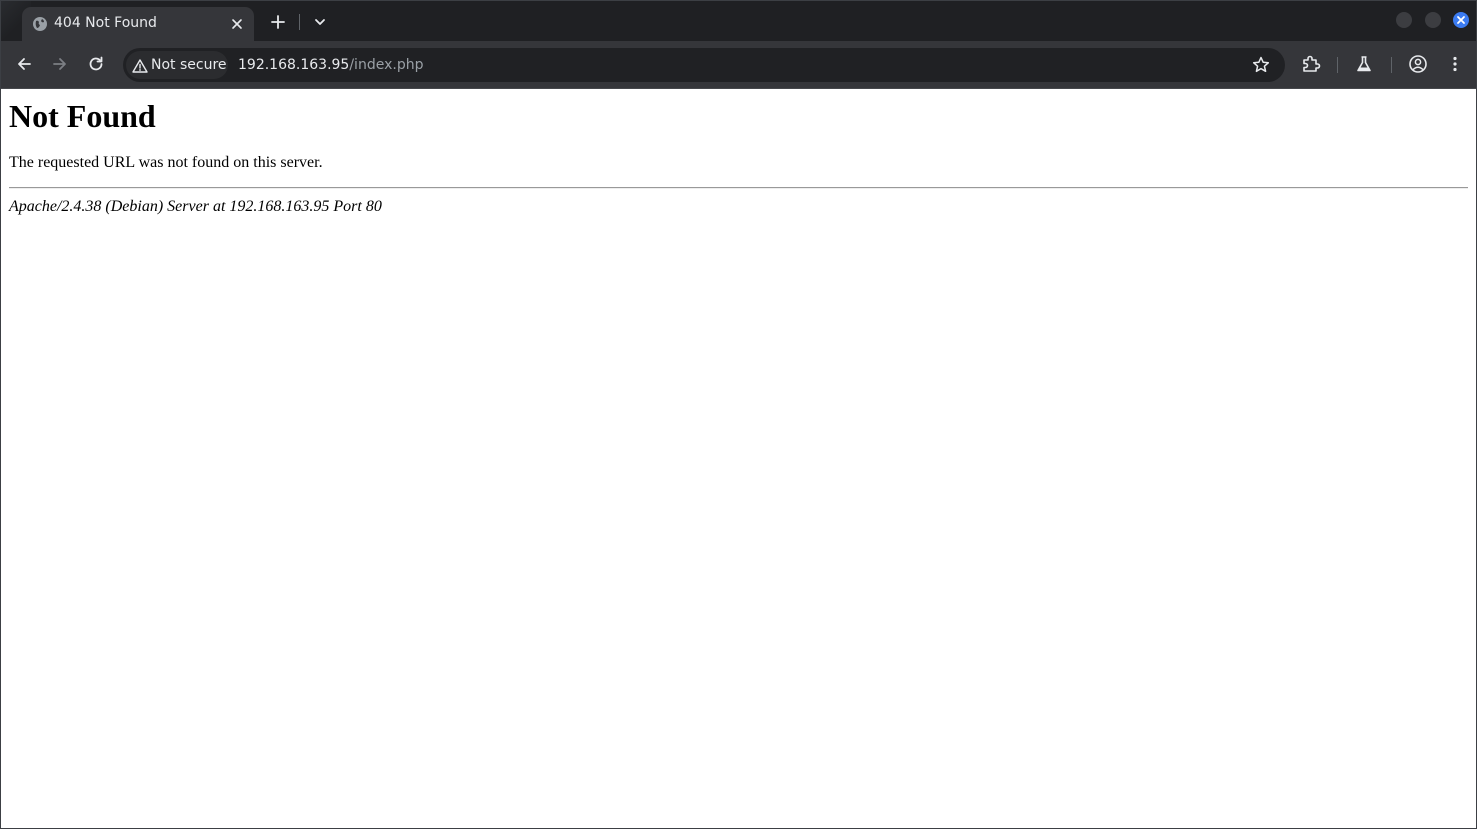  I want to click on tab-title: 404 Not Found, so click(105, 23).